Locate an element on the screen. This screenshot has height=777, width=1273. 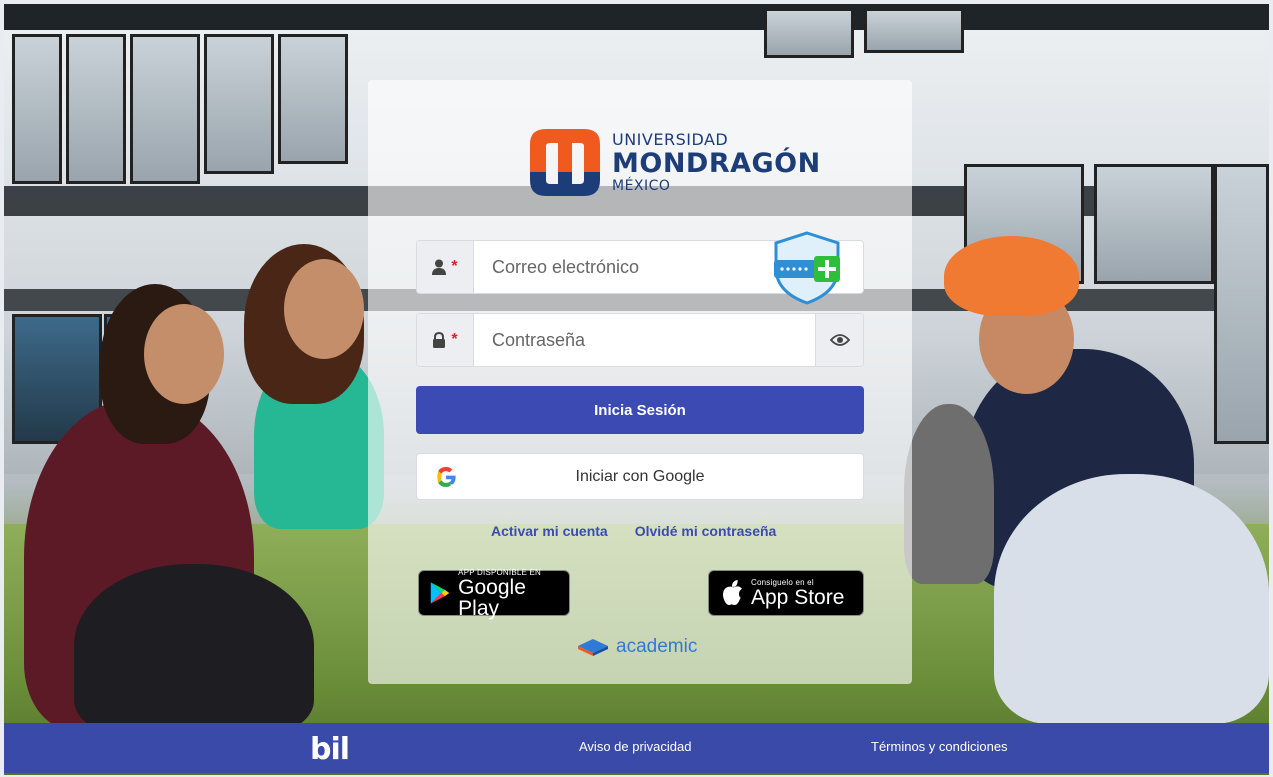
terms-link: Términos y condiciones is located at coordinates (939, 746).